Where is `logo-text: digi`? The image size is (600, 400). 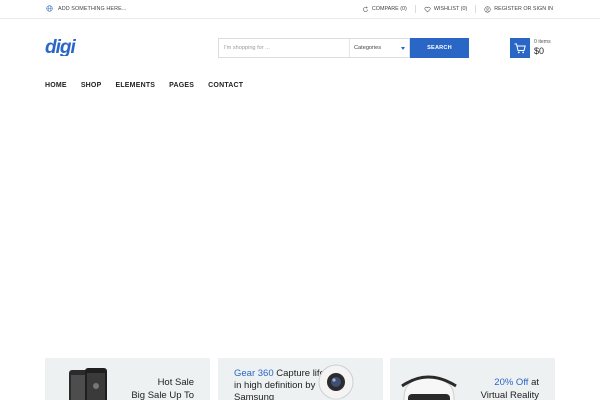
logo-text: digi is located at coordinates (60, 47).